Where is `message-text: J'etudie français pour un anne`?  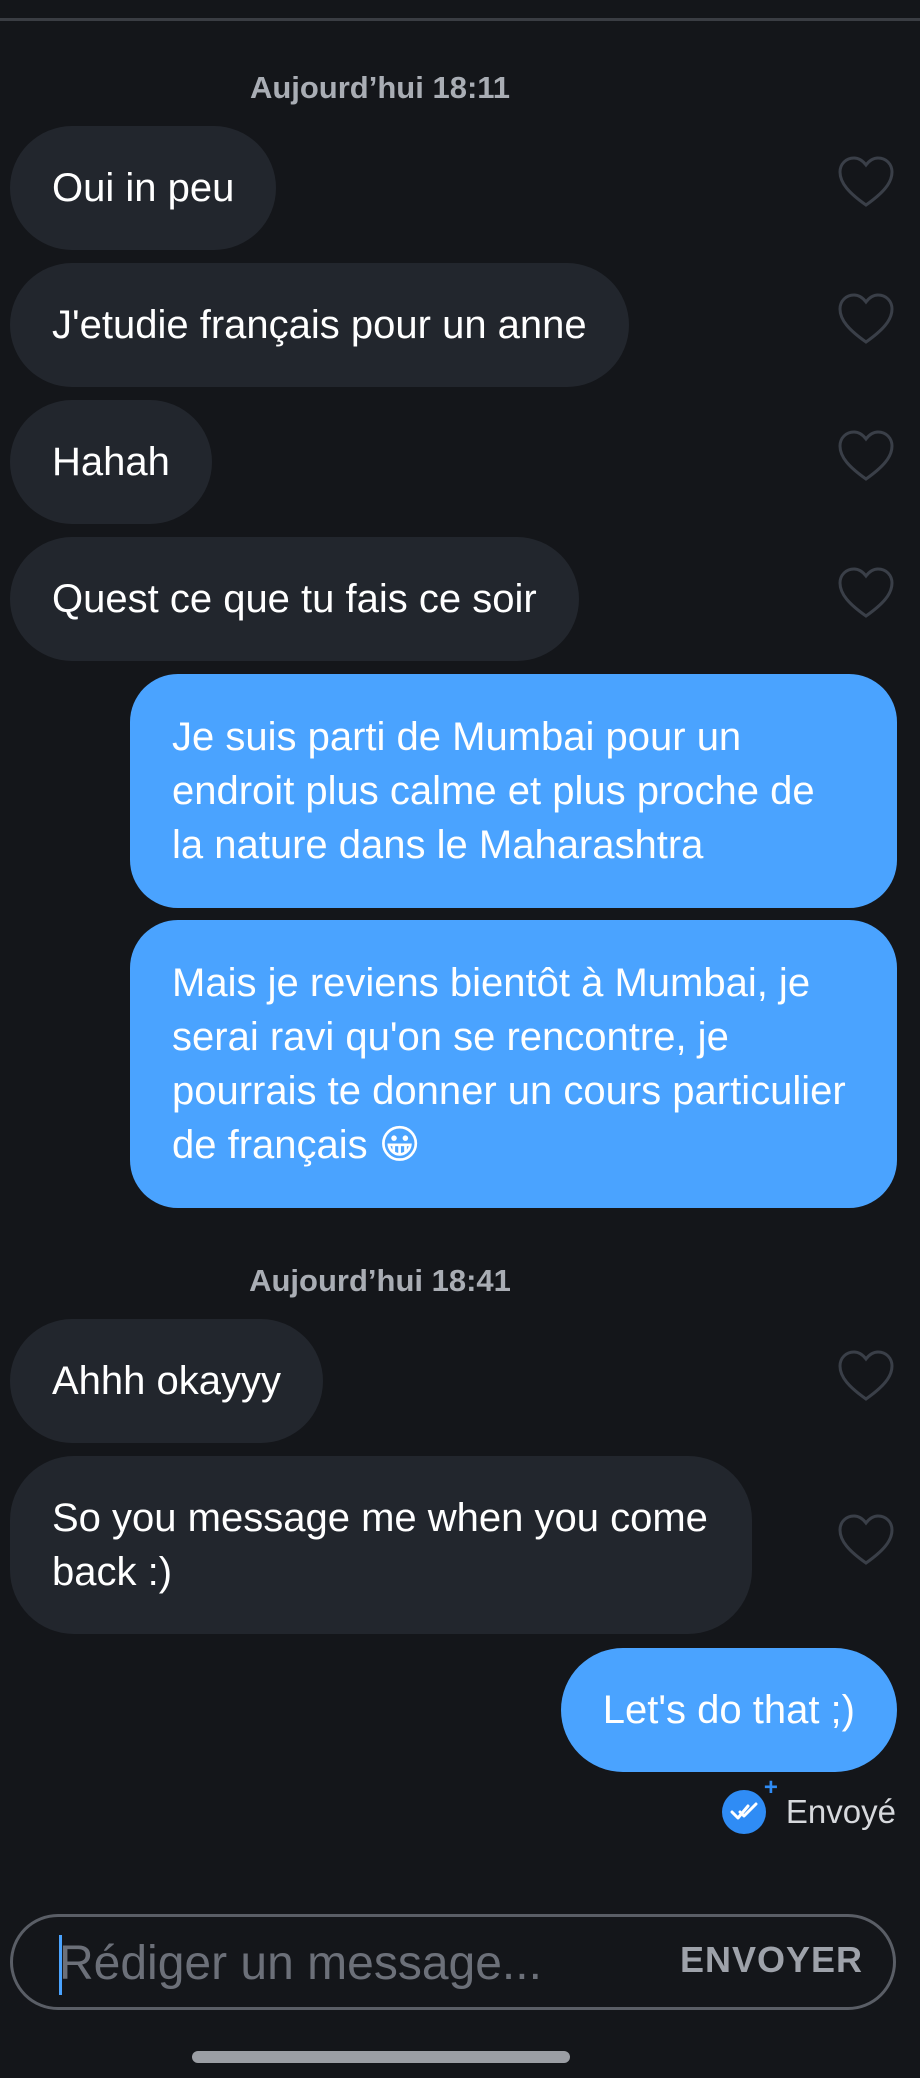 message-text: J'etudie français pour un anne is located at coordinates (319, 325).